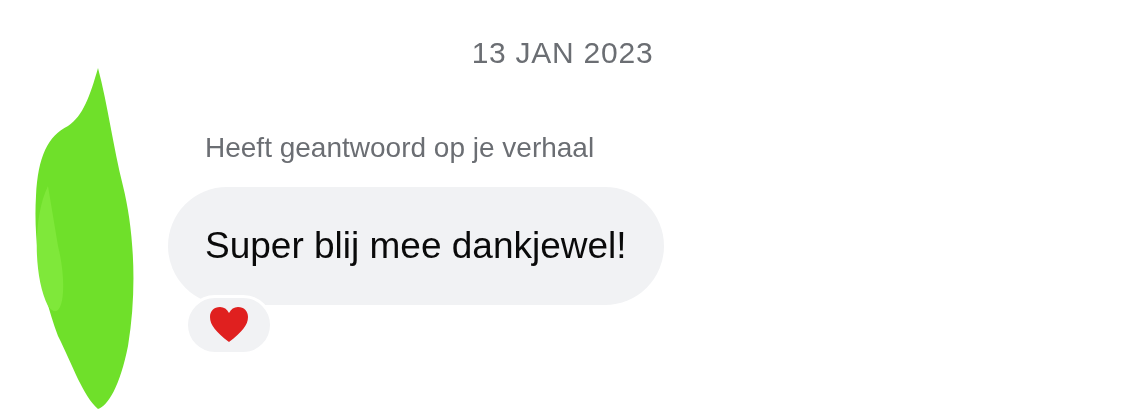  Describe the element at coordinates (229, 325) in the screenshot. I see `heart-icon` at that location.